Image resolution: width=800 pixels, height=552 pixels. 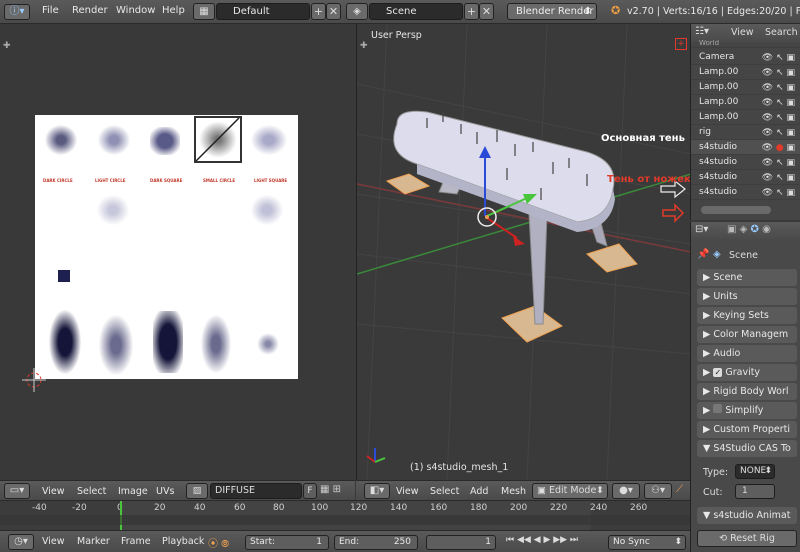 What do you see at coordinates (718, 408) in the screenshot?
I see `simplify-checkbox` at bounding box center [718, 408].